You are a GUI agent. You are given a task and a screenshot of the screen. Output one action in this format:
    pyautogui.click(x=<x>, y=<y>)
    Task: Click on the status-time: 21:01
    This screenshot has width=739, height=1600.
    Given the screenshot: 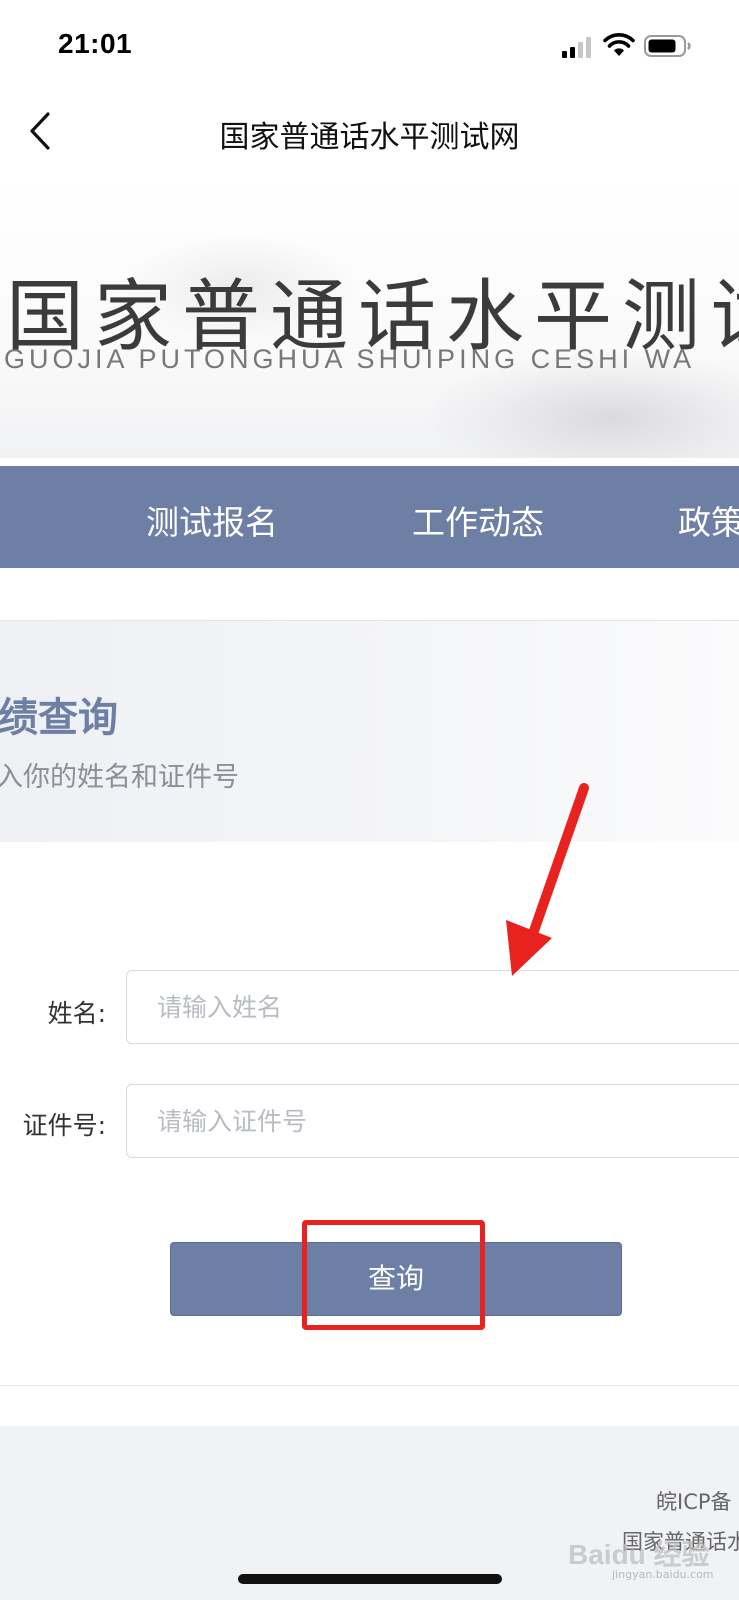 What is the action you would take?
    pyautogui.click(x=95, y=43)
    